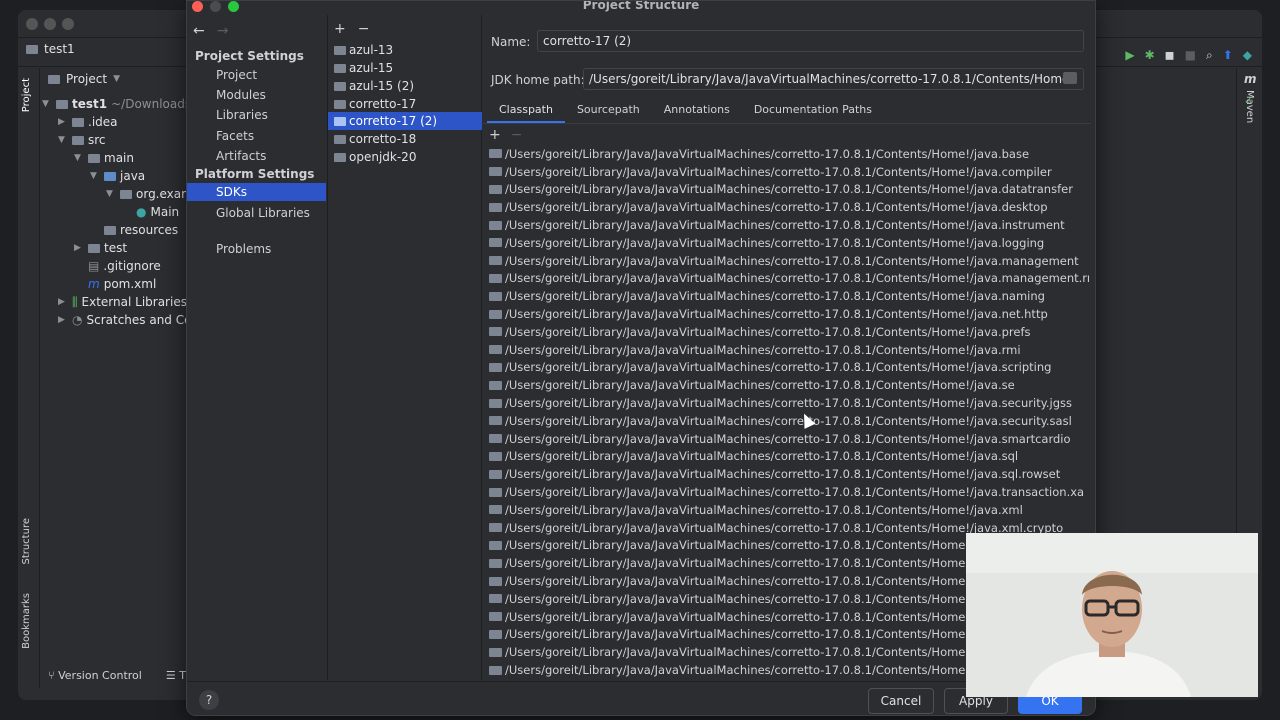  I want to click on sdk-item-corretto-18: corretto-18, so click(405, 139).